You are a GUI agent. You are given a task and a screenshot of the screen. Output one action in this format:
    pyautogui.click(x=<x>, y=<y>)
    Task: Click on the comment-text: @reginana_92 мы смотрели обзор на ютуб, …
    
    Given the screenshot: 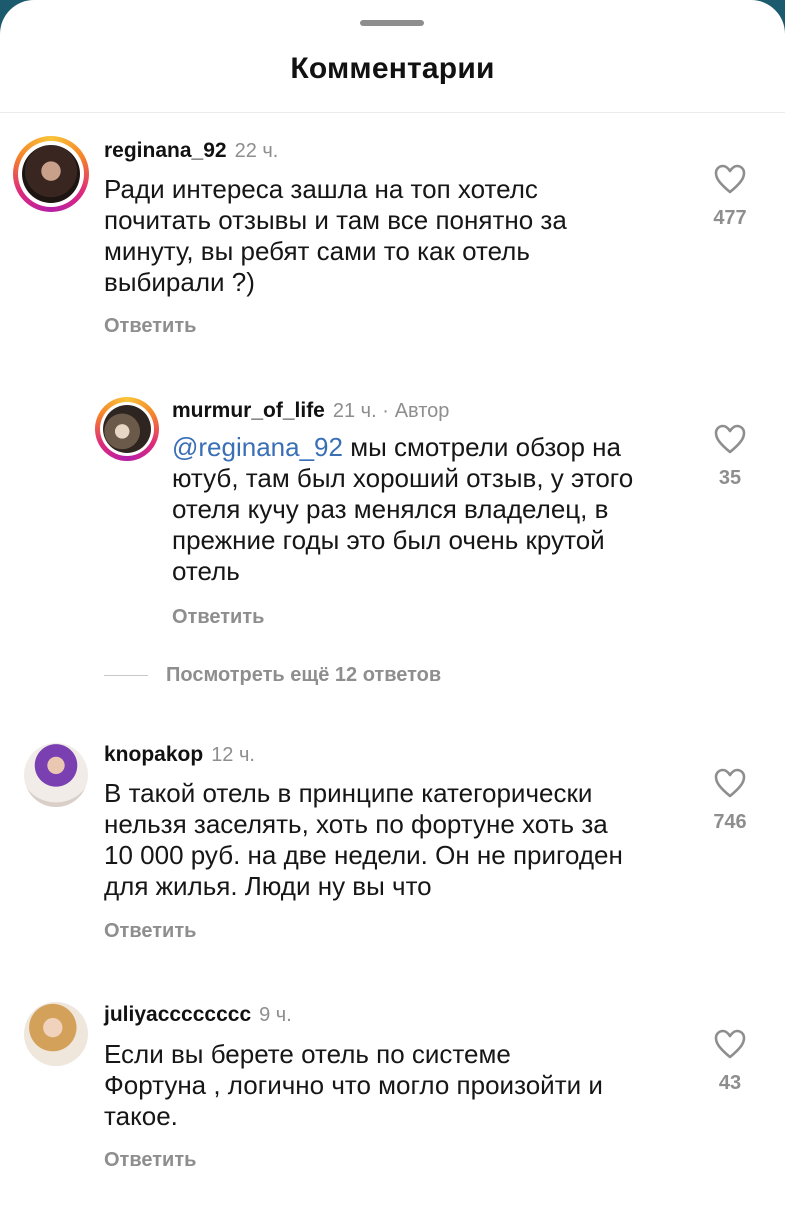 What is the action you would take?
    pyautogui.click(x=403, y=509)
    